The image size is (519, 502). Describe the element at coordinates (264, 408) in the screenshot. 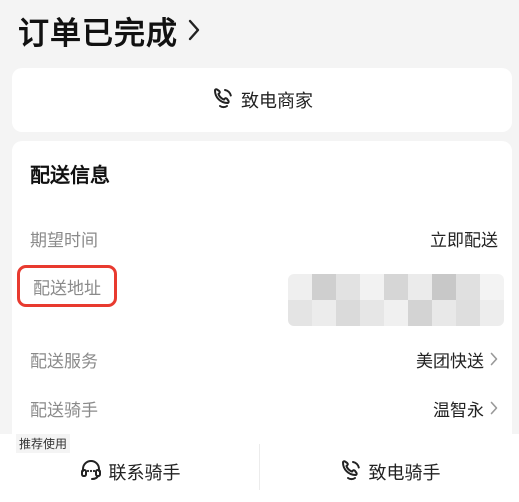

I see `delivery-rider-row: 配送骑手 温智永` at that location.